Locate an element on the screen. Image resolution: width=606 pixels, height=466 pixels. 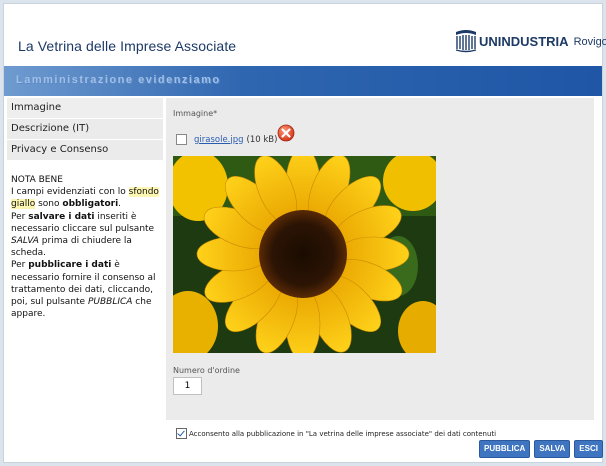
logo-name: UNINDUSTRIA is located at coordinates (524, 41).